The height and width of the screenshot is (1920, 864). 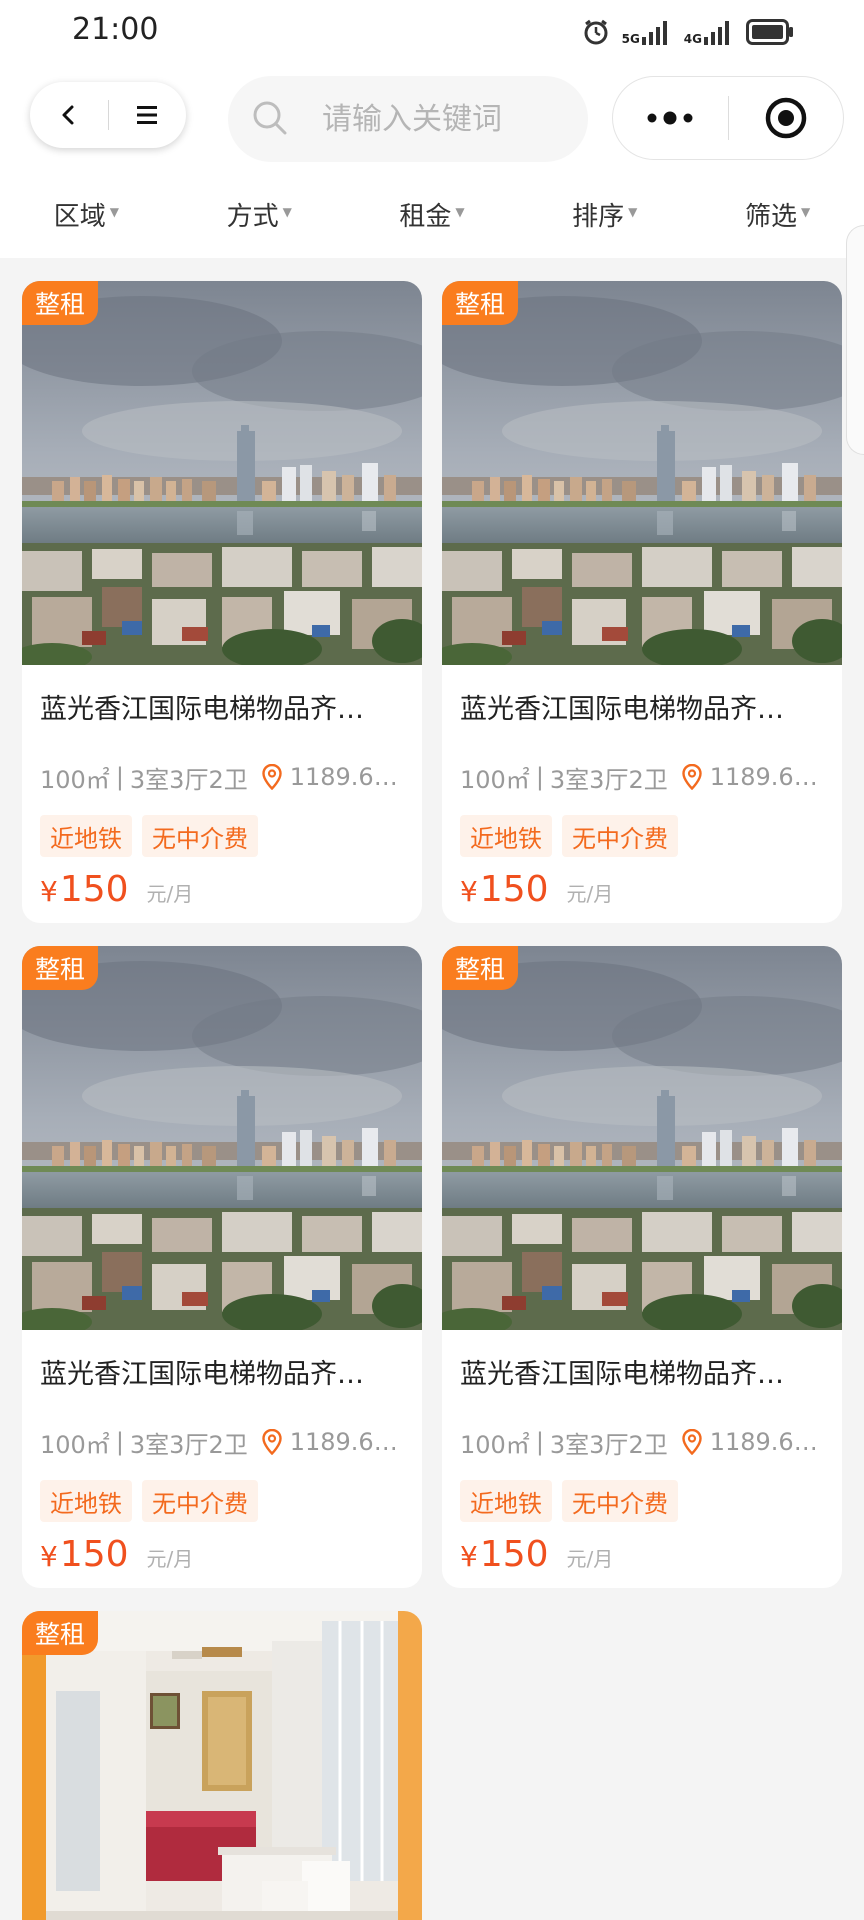 I want to click on status-icons: 5G 4G, so click(x=688, y=32).